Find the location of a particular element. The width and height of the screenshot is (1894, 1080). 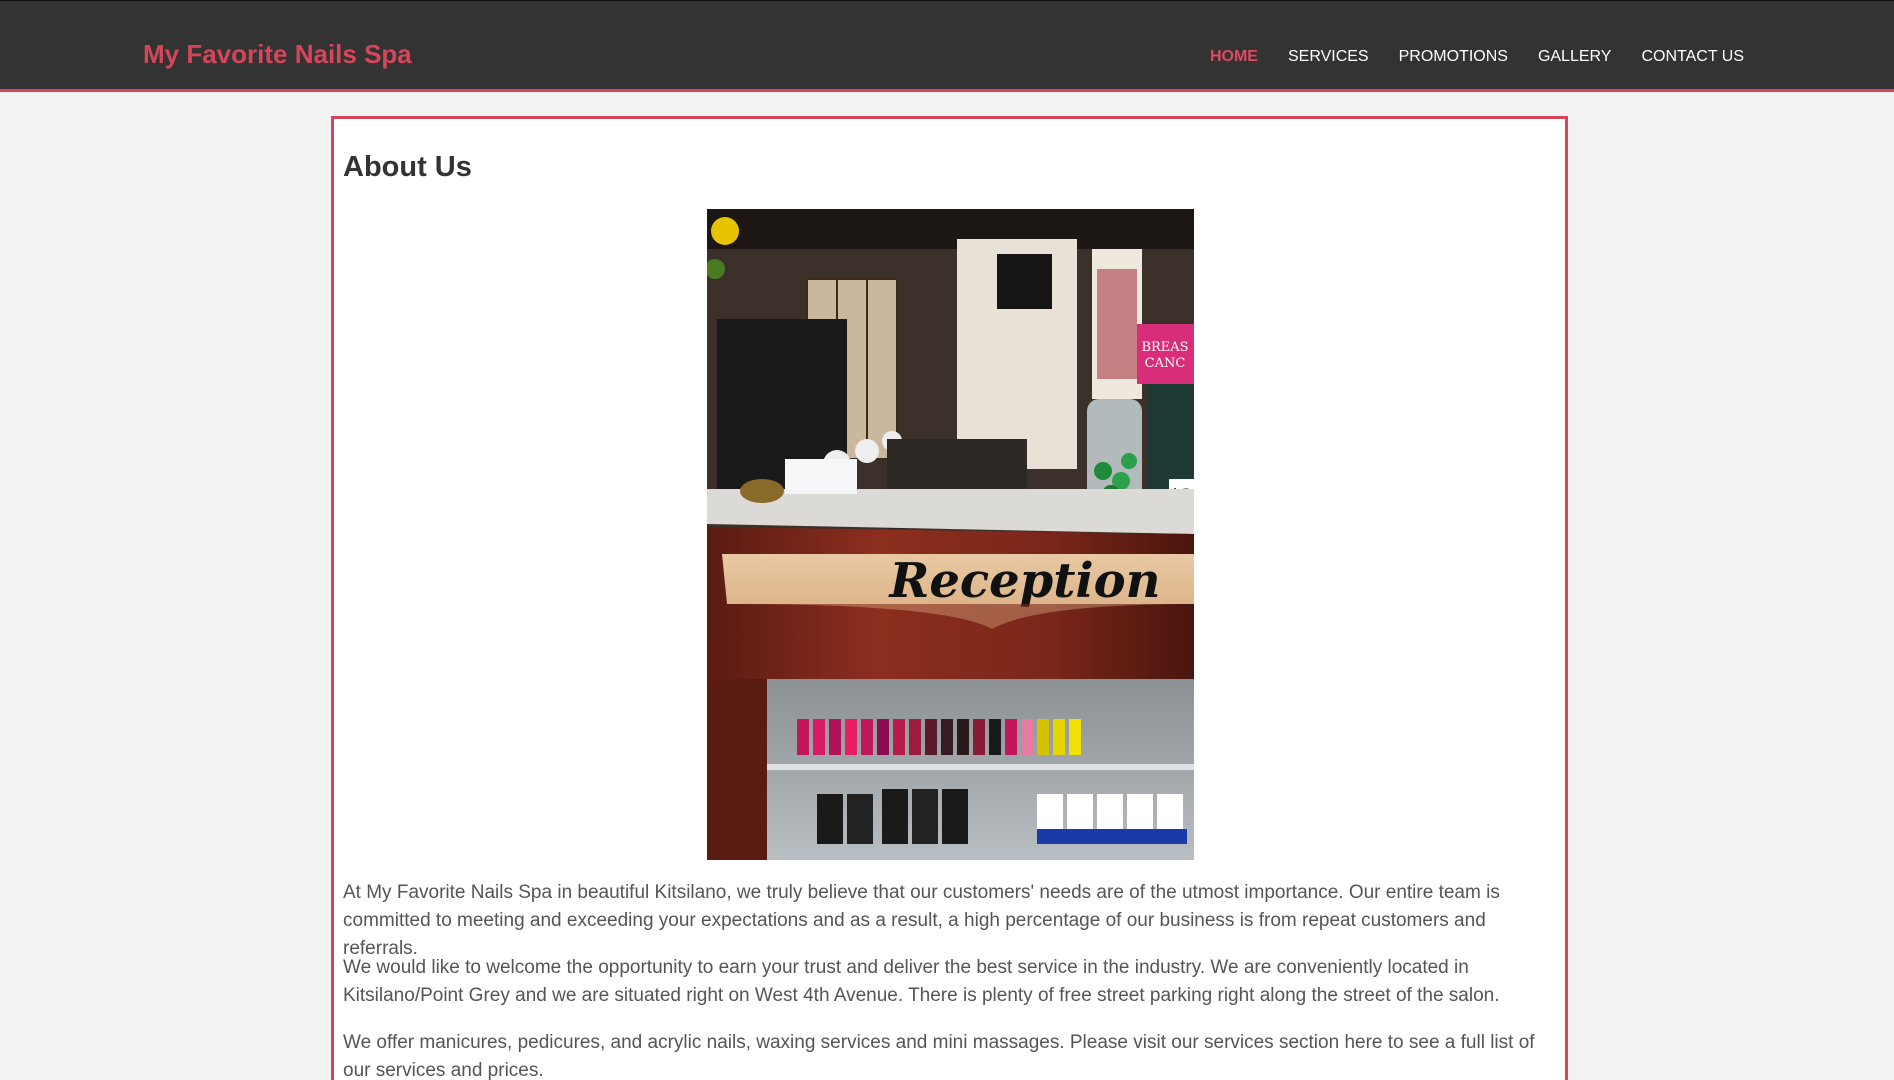

nav-link-home: HOME is located at coordinates (1234, 56).